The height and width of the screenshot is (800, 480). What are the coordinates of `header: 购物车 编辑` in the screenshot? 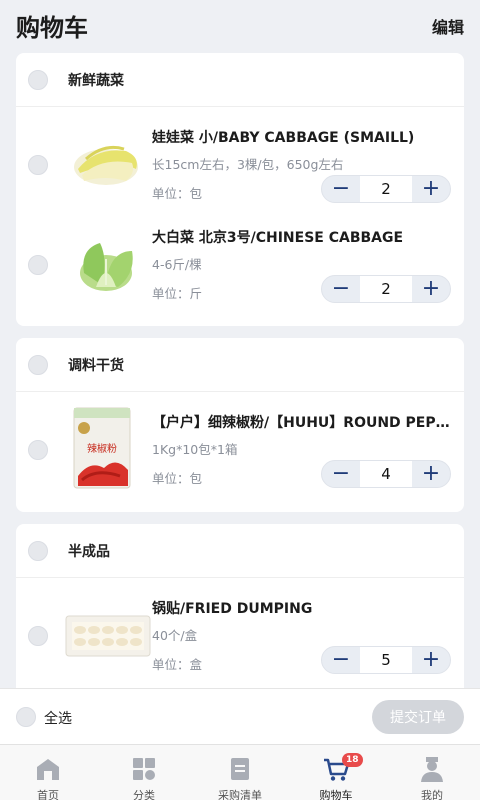 It's located at (240, 26).